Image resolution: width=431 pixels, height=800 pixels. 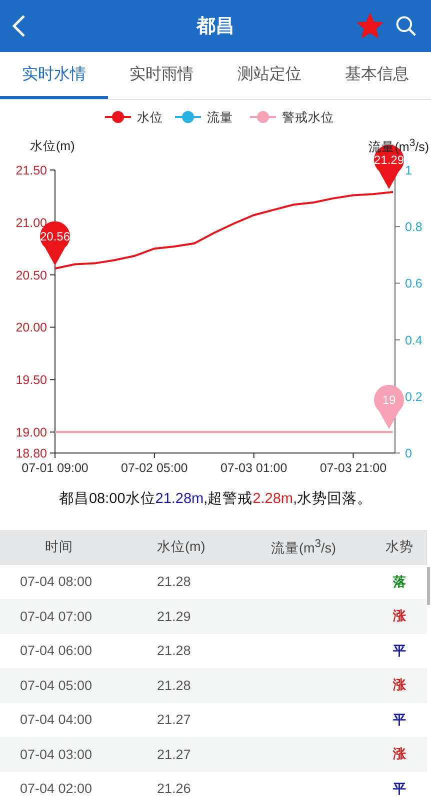 What do you see at coordinates (56, 616) in the screenshot?
I see `table-cell-text: 07-04 07:00` at bounding box center [56, 616].